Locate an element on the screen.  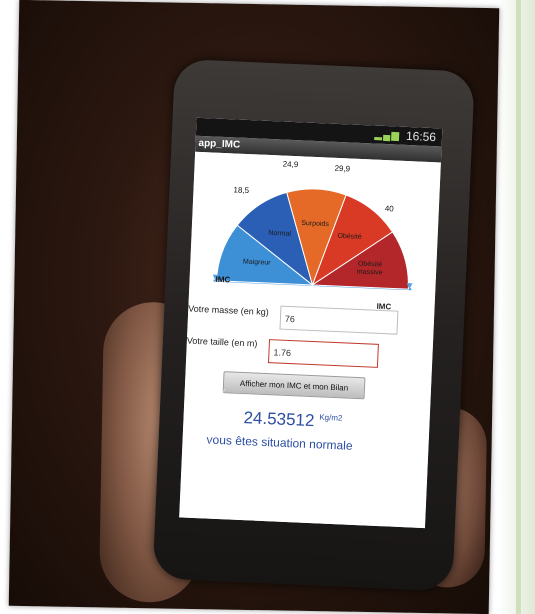
gauge-segment-label: Maigreur is located at coordinates (257, 263).